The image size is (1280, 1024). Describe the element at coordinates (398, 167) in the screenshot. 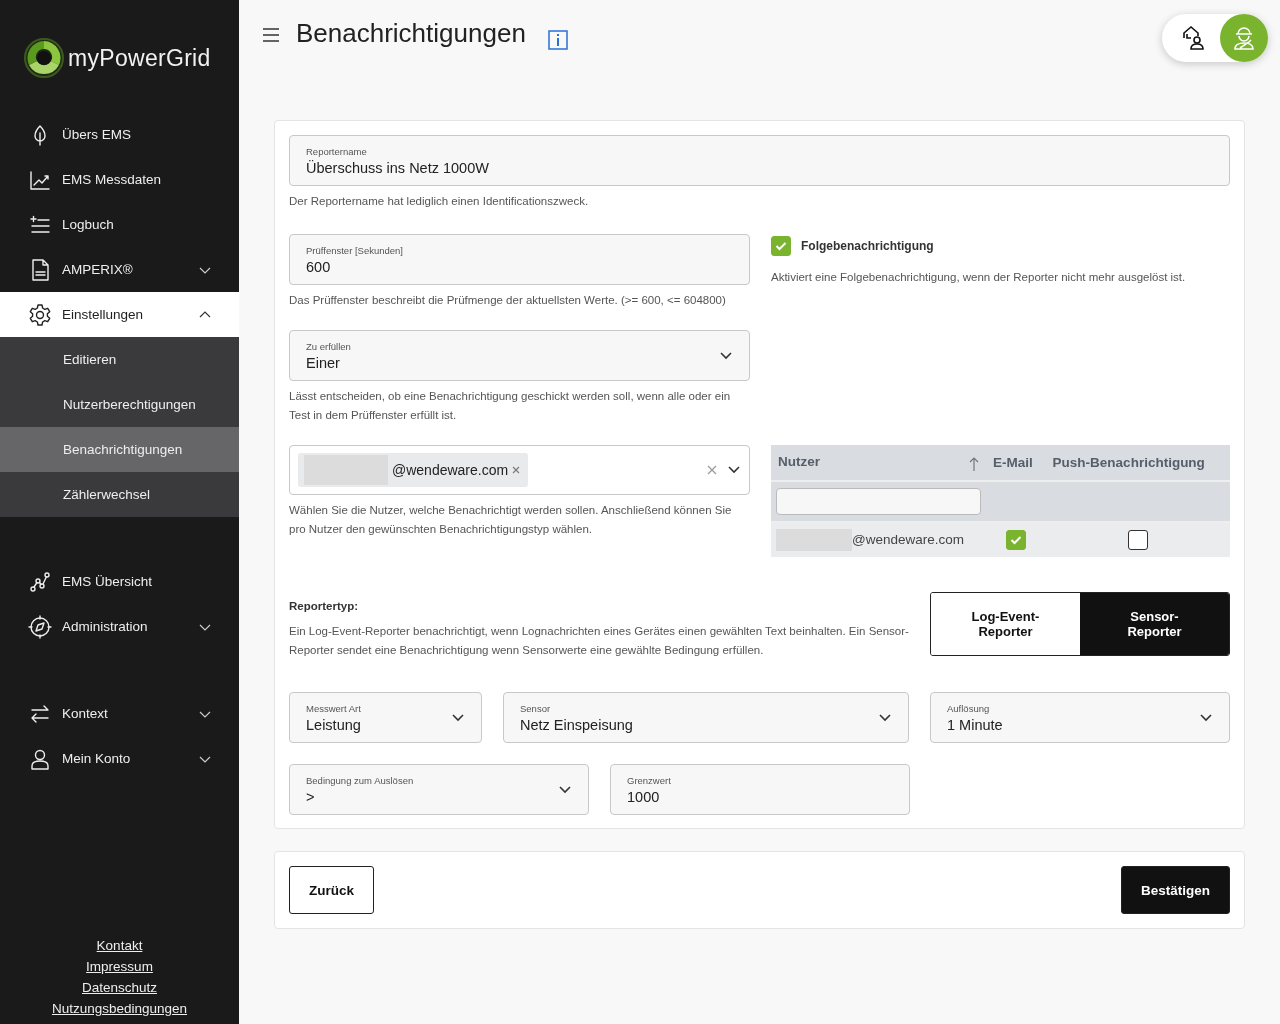

I see `field-value: Überschuss ins Netz 1000W` at that location.